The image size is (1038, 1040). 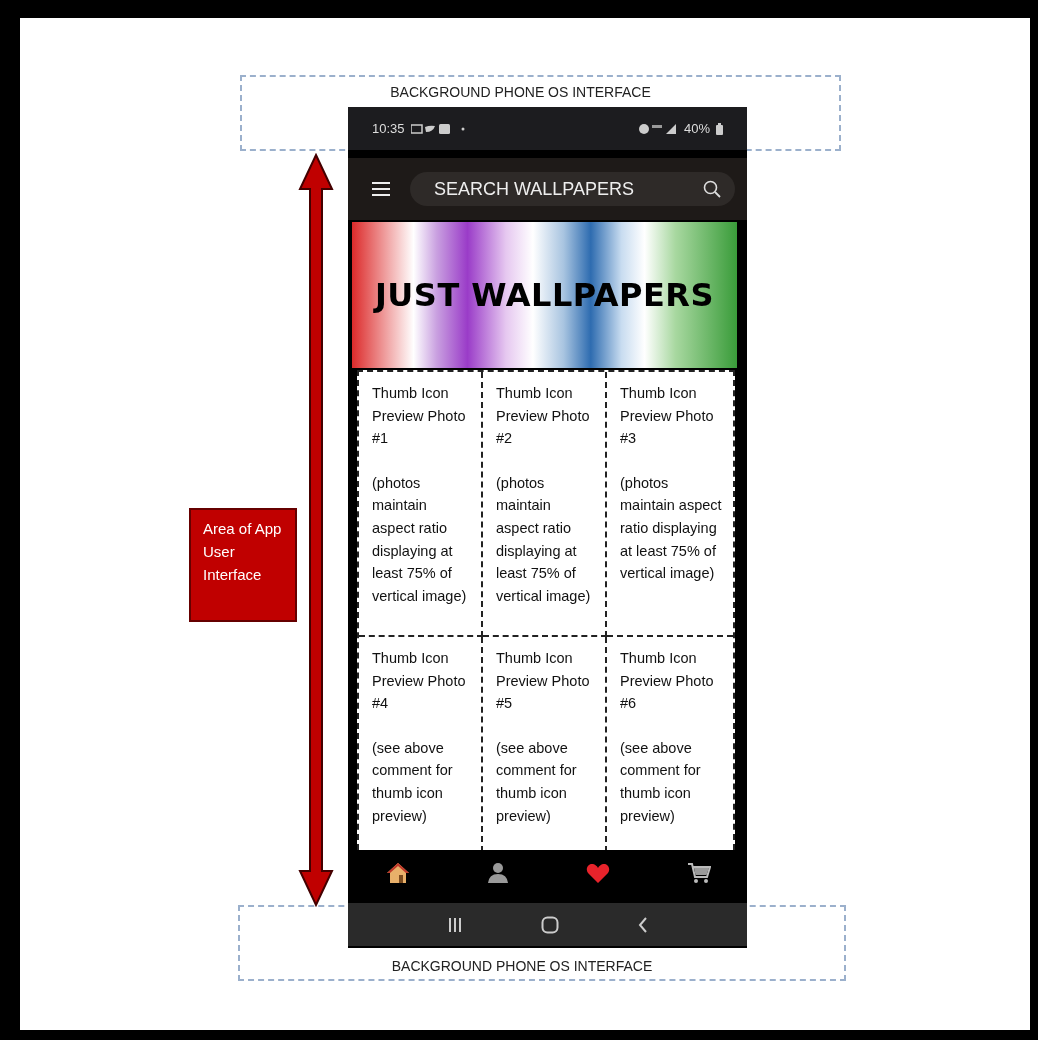 What do you see at coordinates (696, 128) in the screenshot?
I see `battery-level: 40%` at bounding box center [696, 128].